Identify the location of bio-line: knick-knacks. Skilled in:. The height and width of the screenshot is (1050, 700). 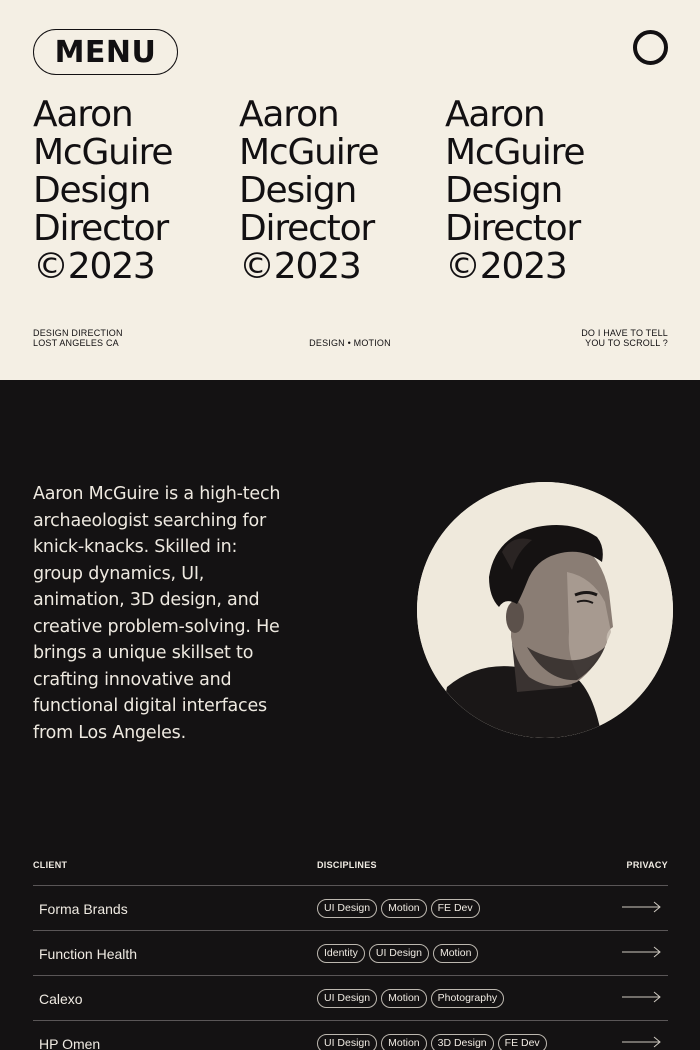
(135, 547).